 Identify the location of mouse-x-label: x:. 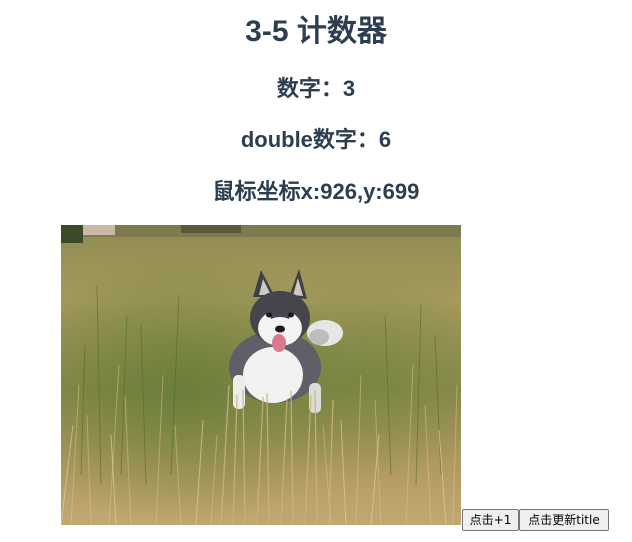
(310, 191).